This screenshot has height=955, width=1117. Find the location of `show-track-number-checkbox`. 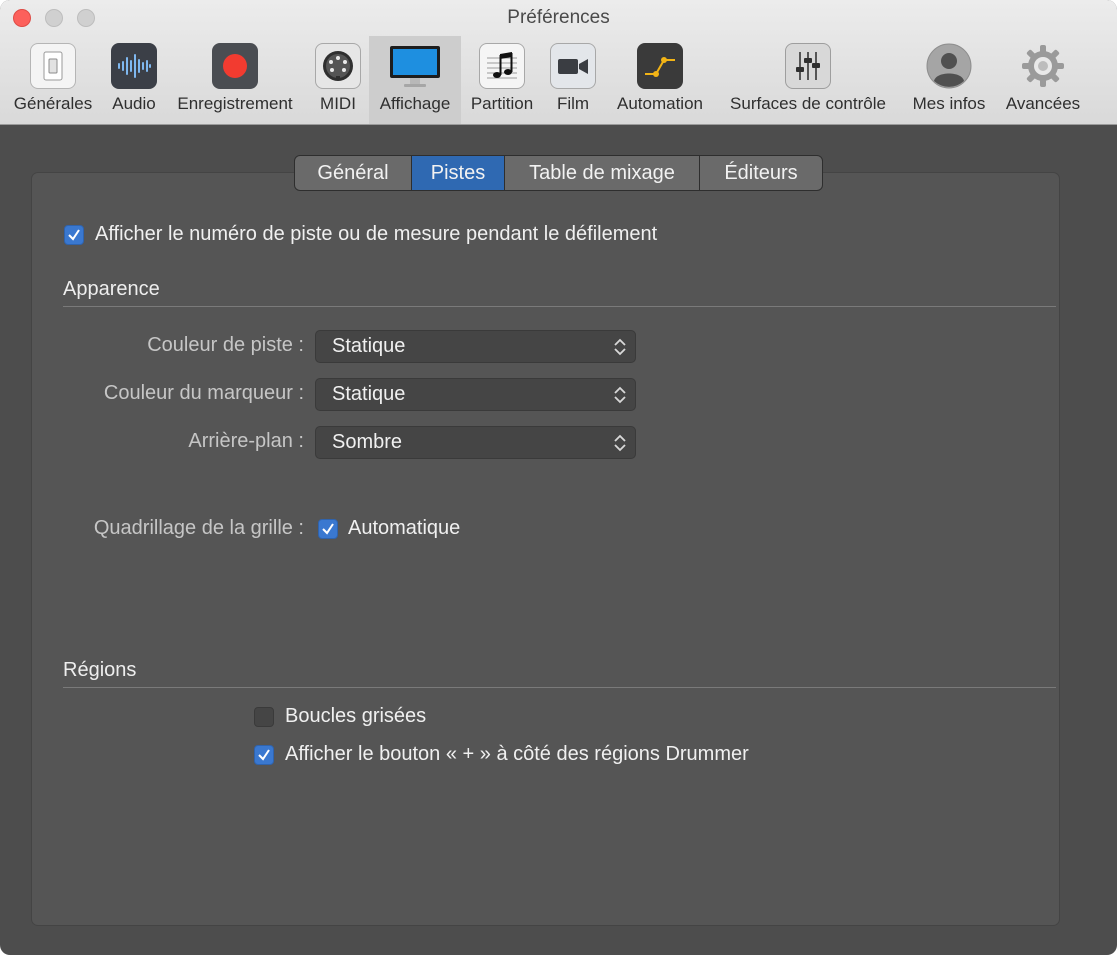

show-track-number-checkbox is located at coordinates (74, 235).